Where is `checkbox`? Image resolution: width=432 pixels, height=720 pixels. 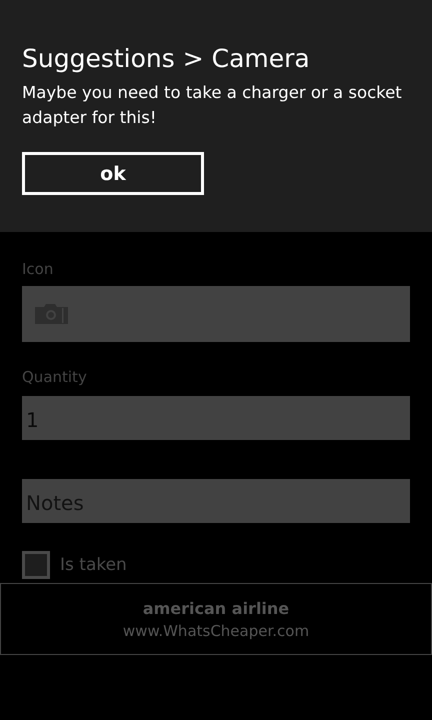 checkbox is located at coordinates (36, 565).